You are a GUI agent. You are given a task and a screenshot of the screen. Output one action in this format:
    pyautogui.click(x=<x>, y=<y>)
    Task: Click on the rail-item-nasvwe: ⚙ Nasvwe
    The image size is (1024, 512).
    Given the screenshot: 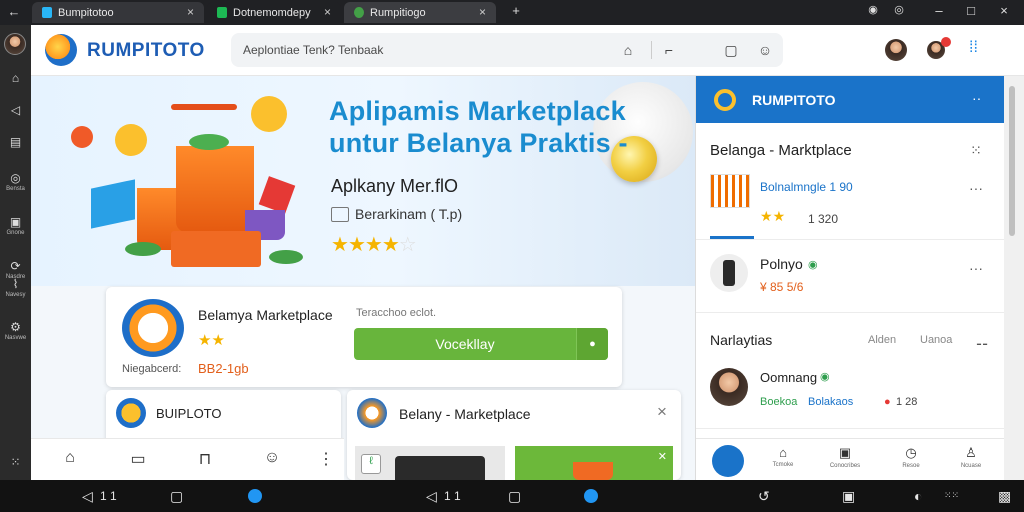 What is the action you would take?
    pyautogui.click(x=15, y=330)
    